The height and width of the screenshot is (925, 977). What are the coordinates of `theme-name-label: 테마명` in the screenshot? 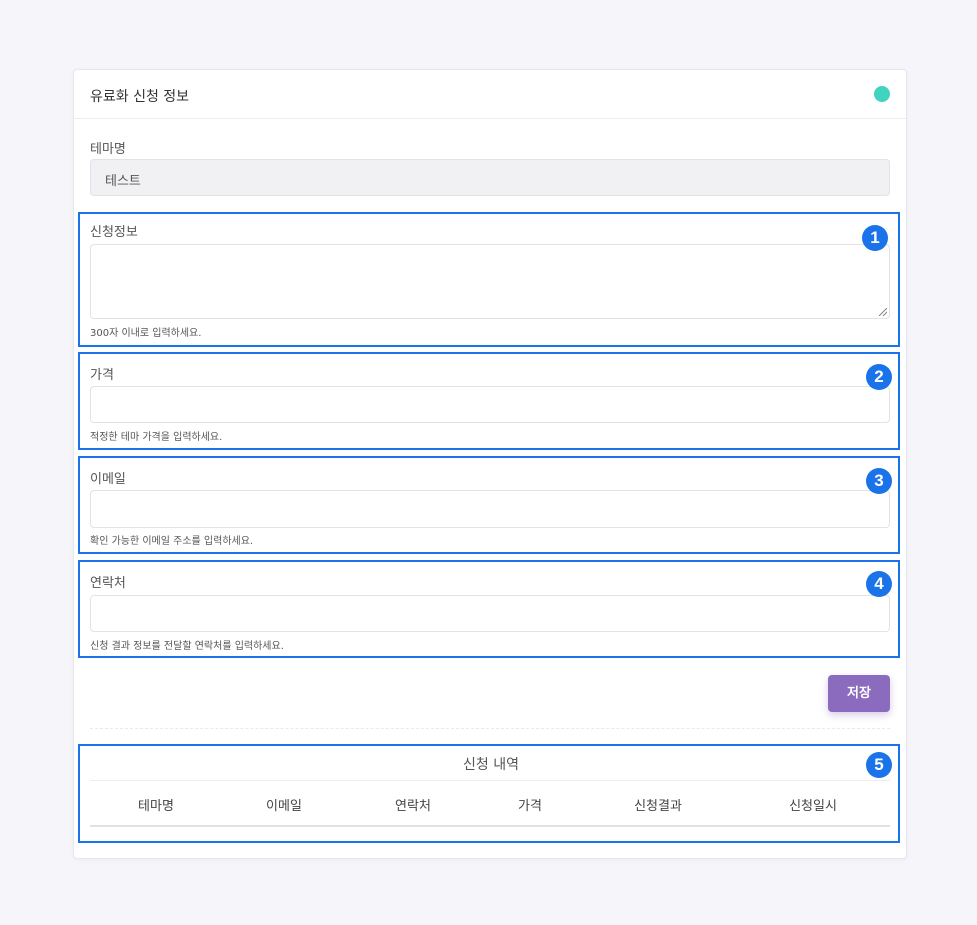 It's located at (108, 149).